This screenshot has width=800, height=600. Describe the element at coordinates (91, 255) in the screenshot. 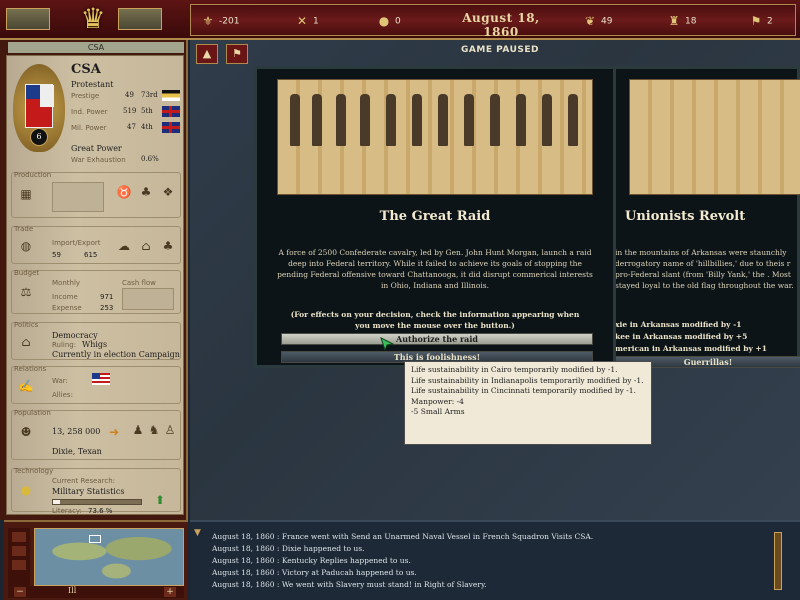

I see `export-value: 615` at that location.